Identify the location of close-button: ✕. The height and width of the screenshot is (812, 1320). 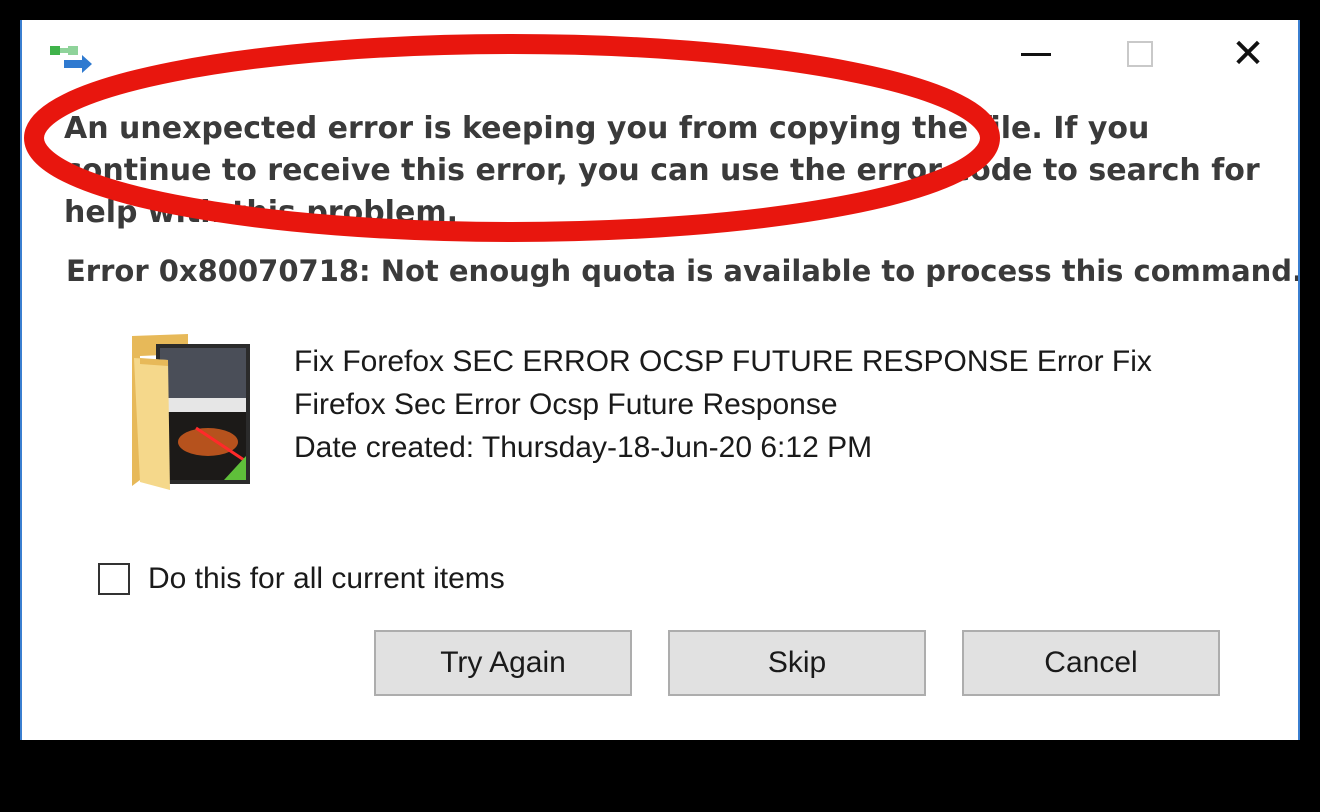
(1248, 54).